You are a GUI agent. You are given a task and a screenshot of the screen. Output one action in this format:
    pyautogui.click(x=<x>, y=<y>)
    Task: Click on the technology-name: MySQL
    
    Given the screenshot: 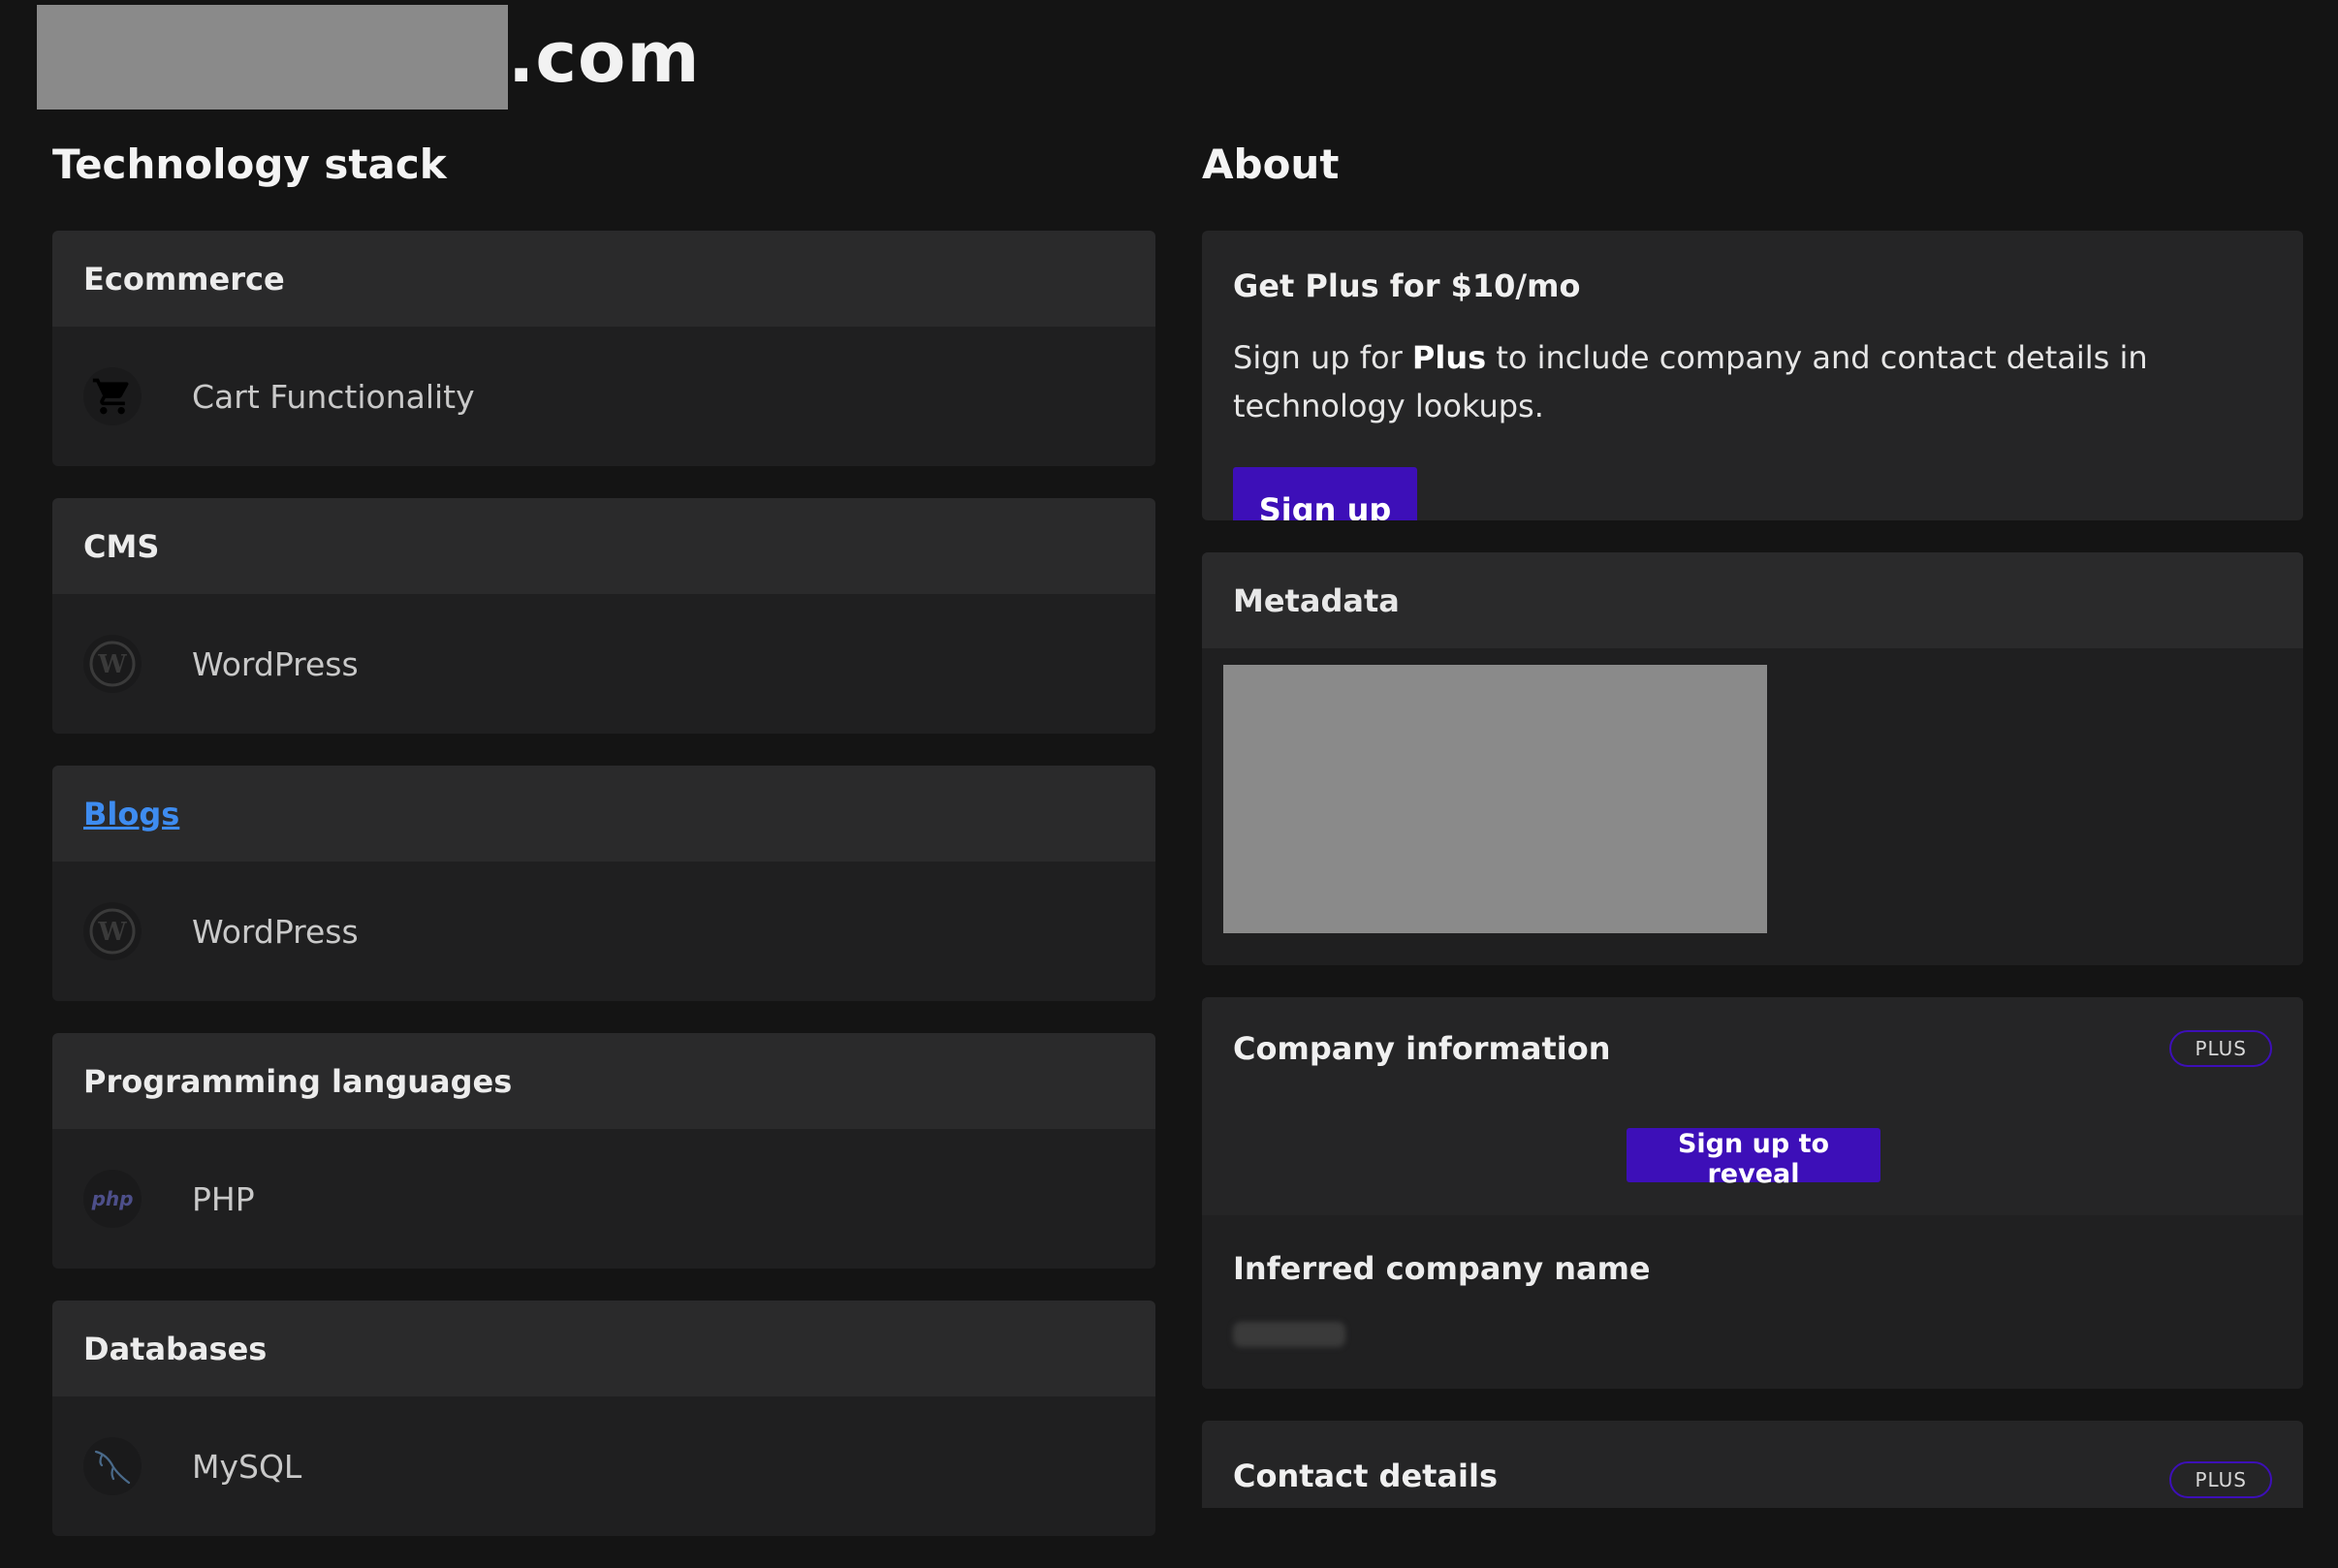 What is the action you would take?
    pyautogui.click(x=247, y=1466)
    